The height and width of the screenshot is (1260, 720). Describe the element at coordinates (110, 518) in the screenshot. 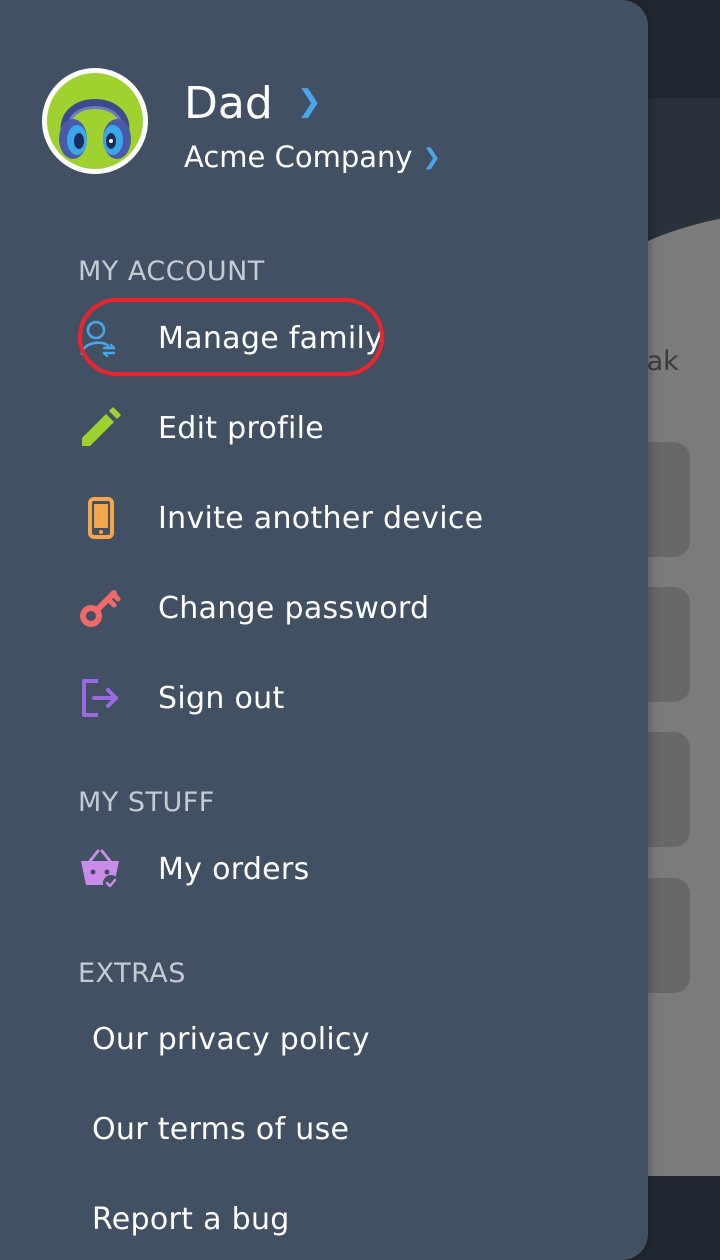

I see `phone-icon` at that location.